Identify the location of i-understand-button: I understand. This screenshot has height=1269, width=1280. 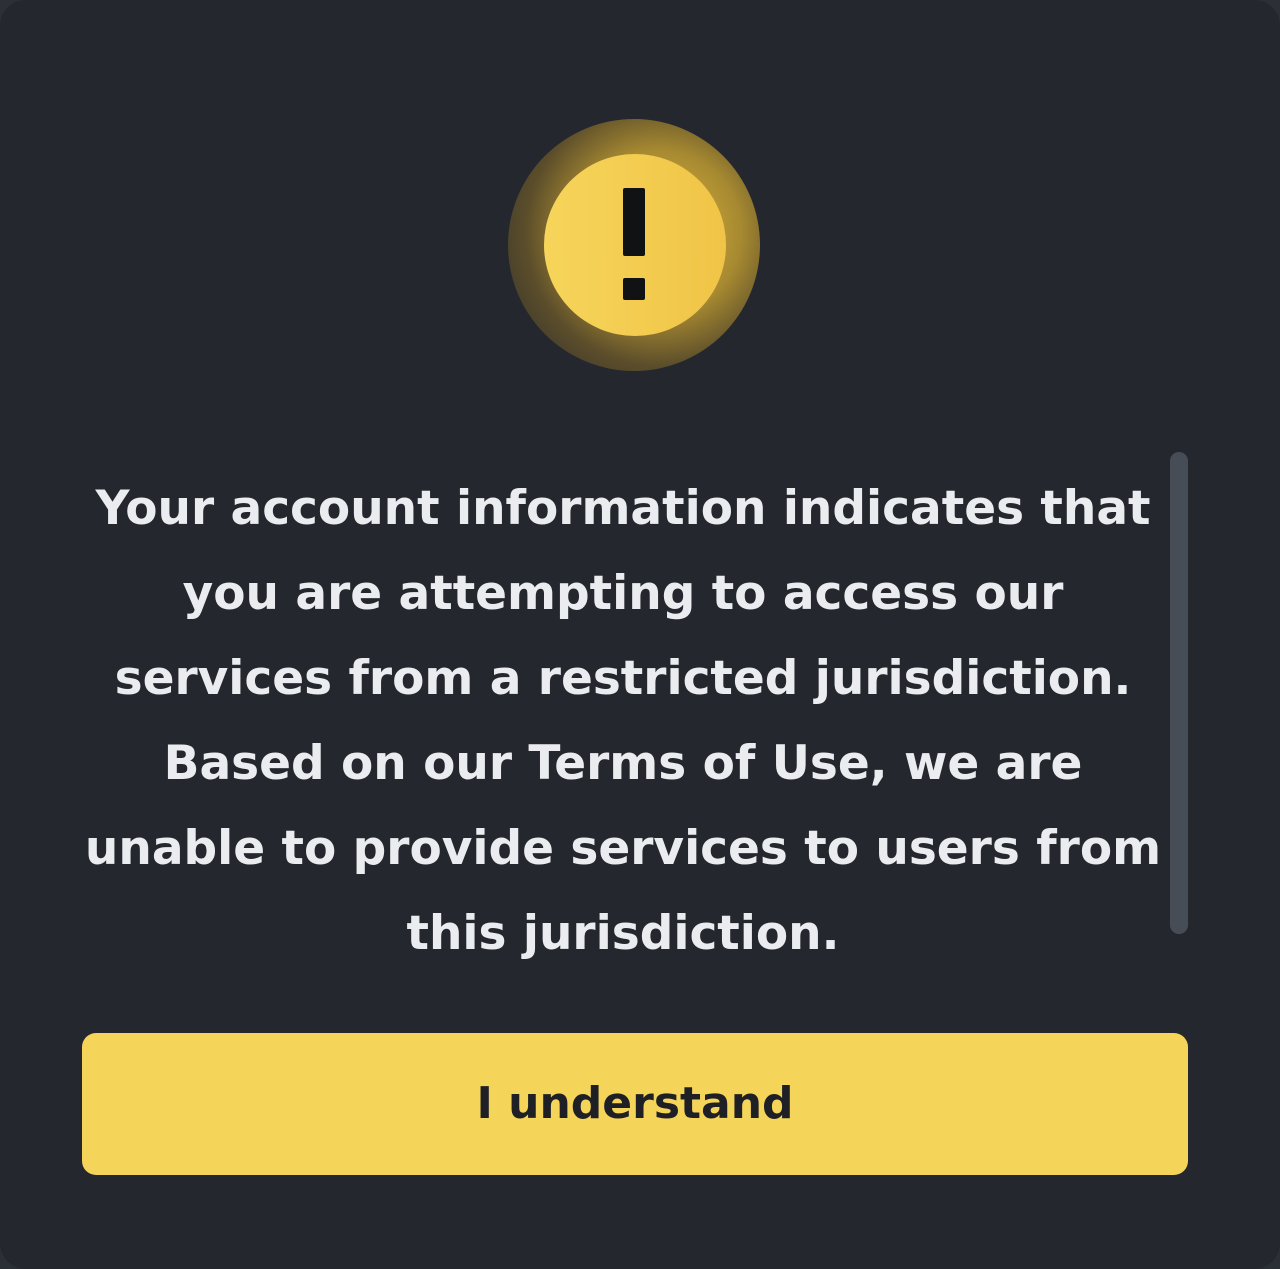
(635, 1104).